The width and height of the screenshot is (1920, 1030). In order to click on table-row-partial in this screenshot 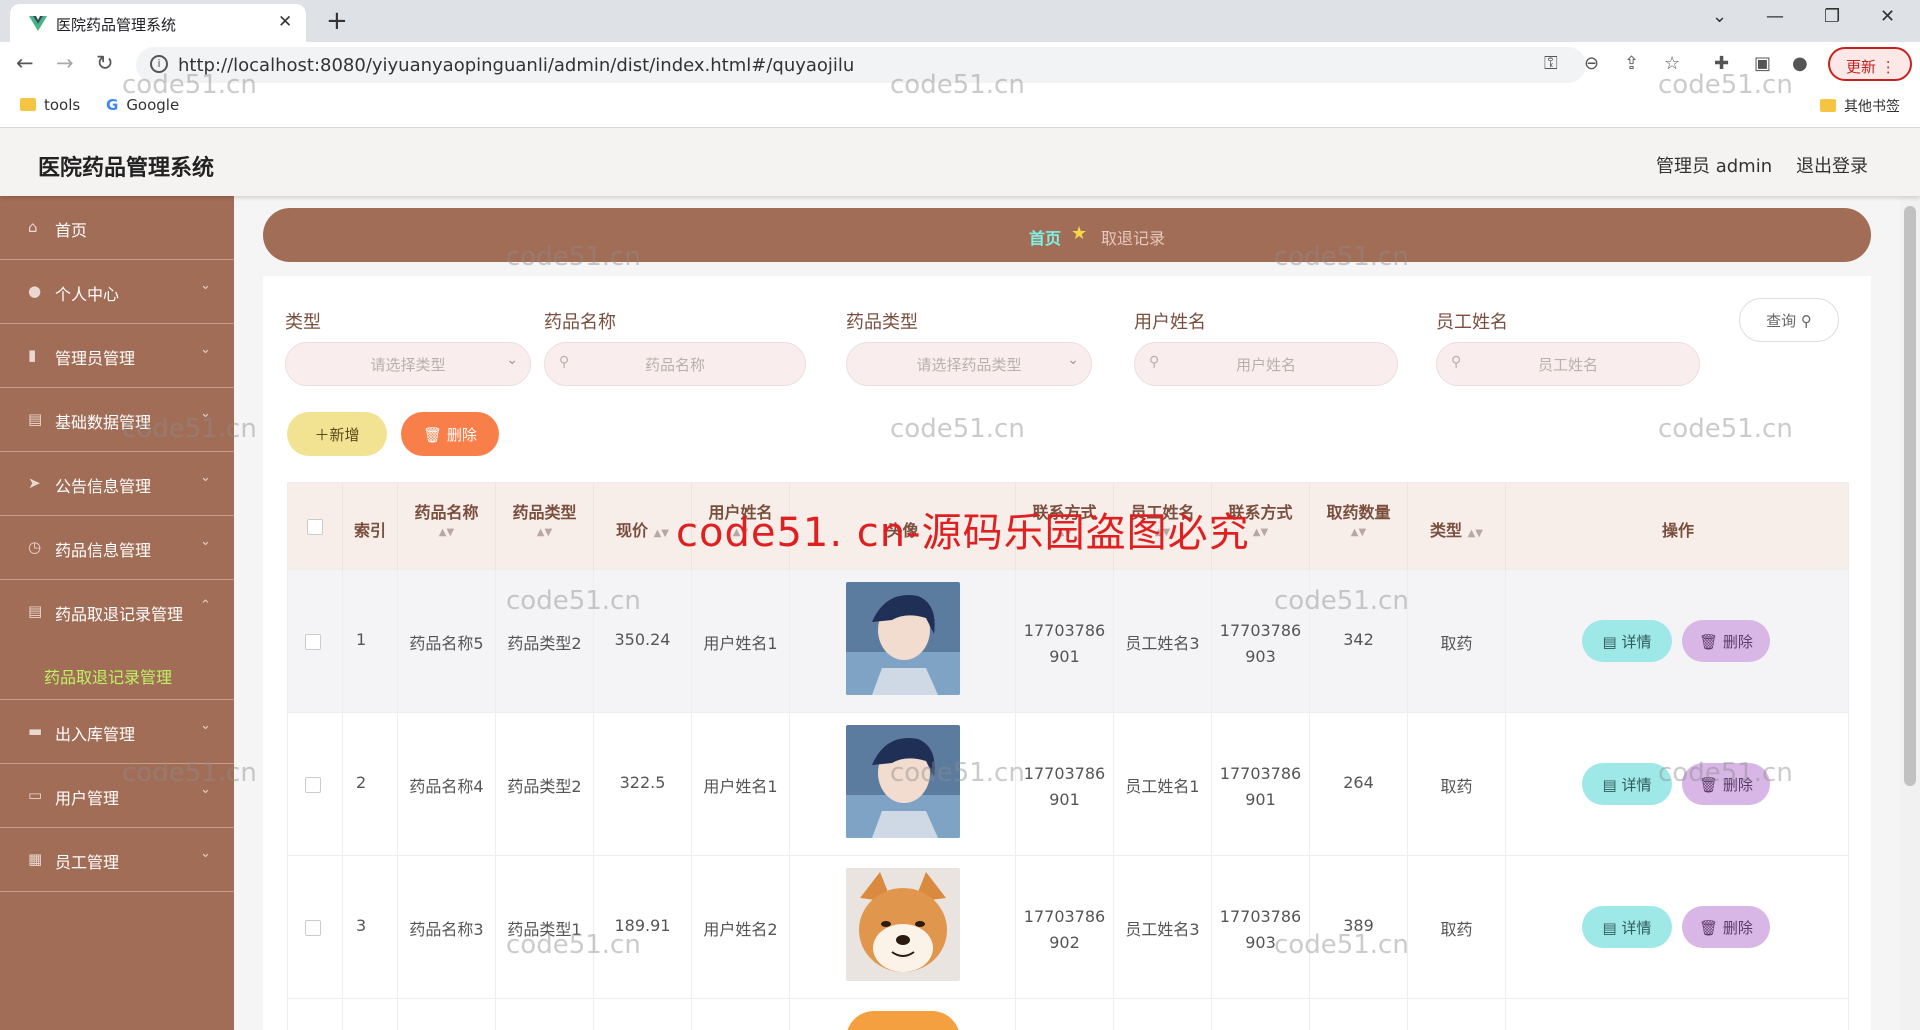, I will do `click(1068, 1014)`.